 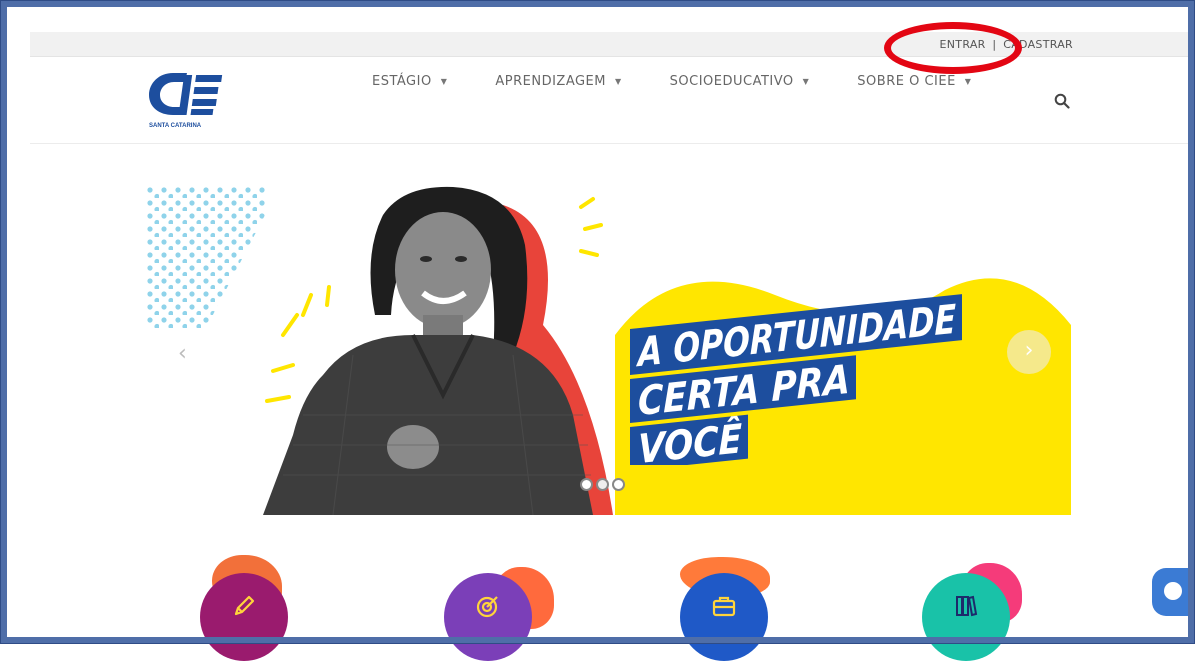 I want to click on nav-label: SOCIOEDUCATIVO, so click(x=731, y=81).